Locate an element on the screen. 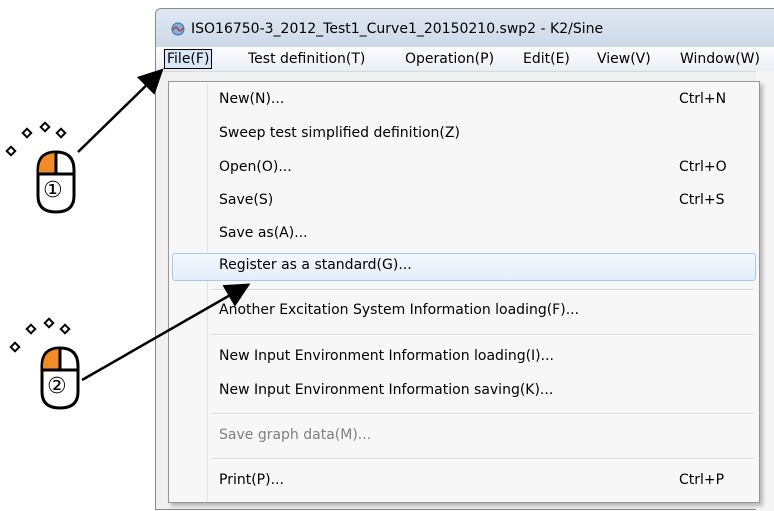 The height and width of the screenshot is (511, 774). step-number: ① is located at coordinates (53, 190).